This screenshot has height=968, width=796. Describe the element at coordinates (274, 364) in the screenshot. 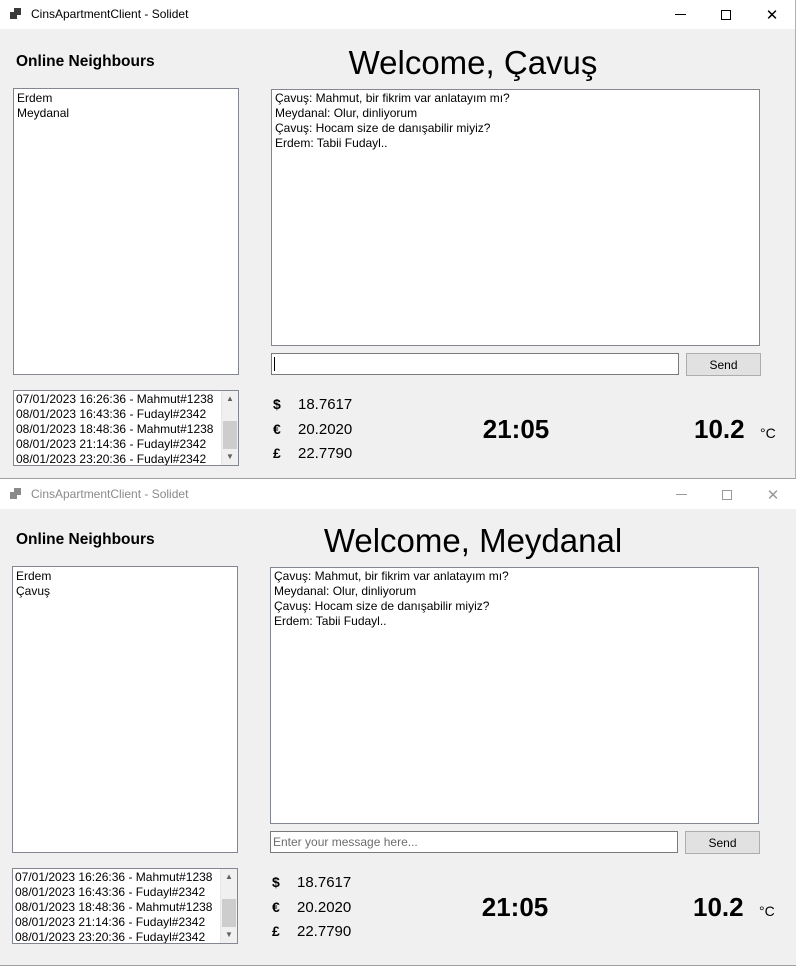

I see `text-caret` at that location.